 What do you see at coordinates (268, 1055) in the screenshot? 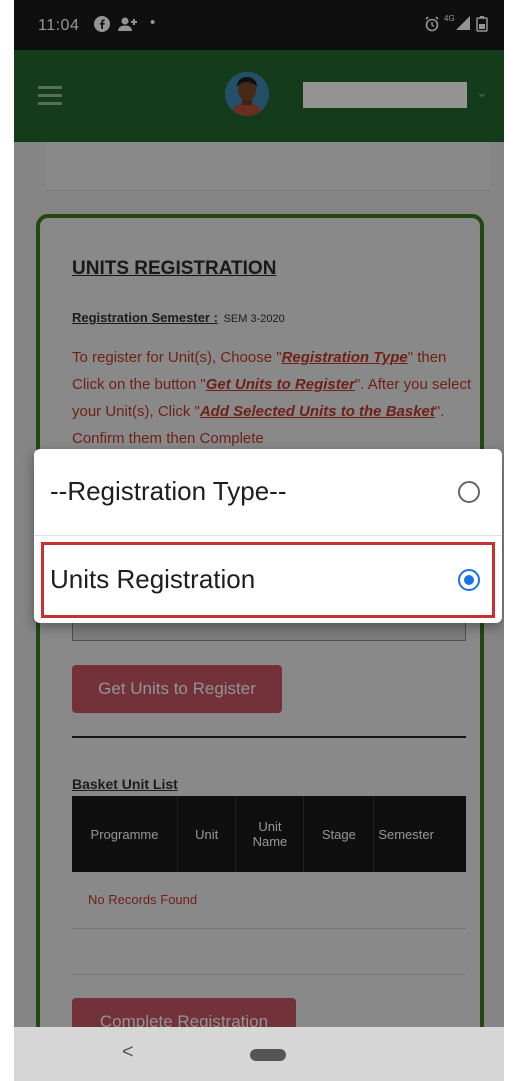
I see `home-pill-icon` at bounding box center [268, 1055].